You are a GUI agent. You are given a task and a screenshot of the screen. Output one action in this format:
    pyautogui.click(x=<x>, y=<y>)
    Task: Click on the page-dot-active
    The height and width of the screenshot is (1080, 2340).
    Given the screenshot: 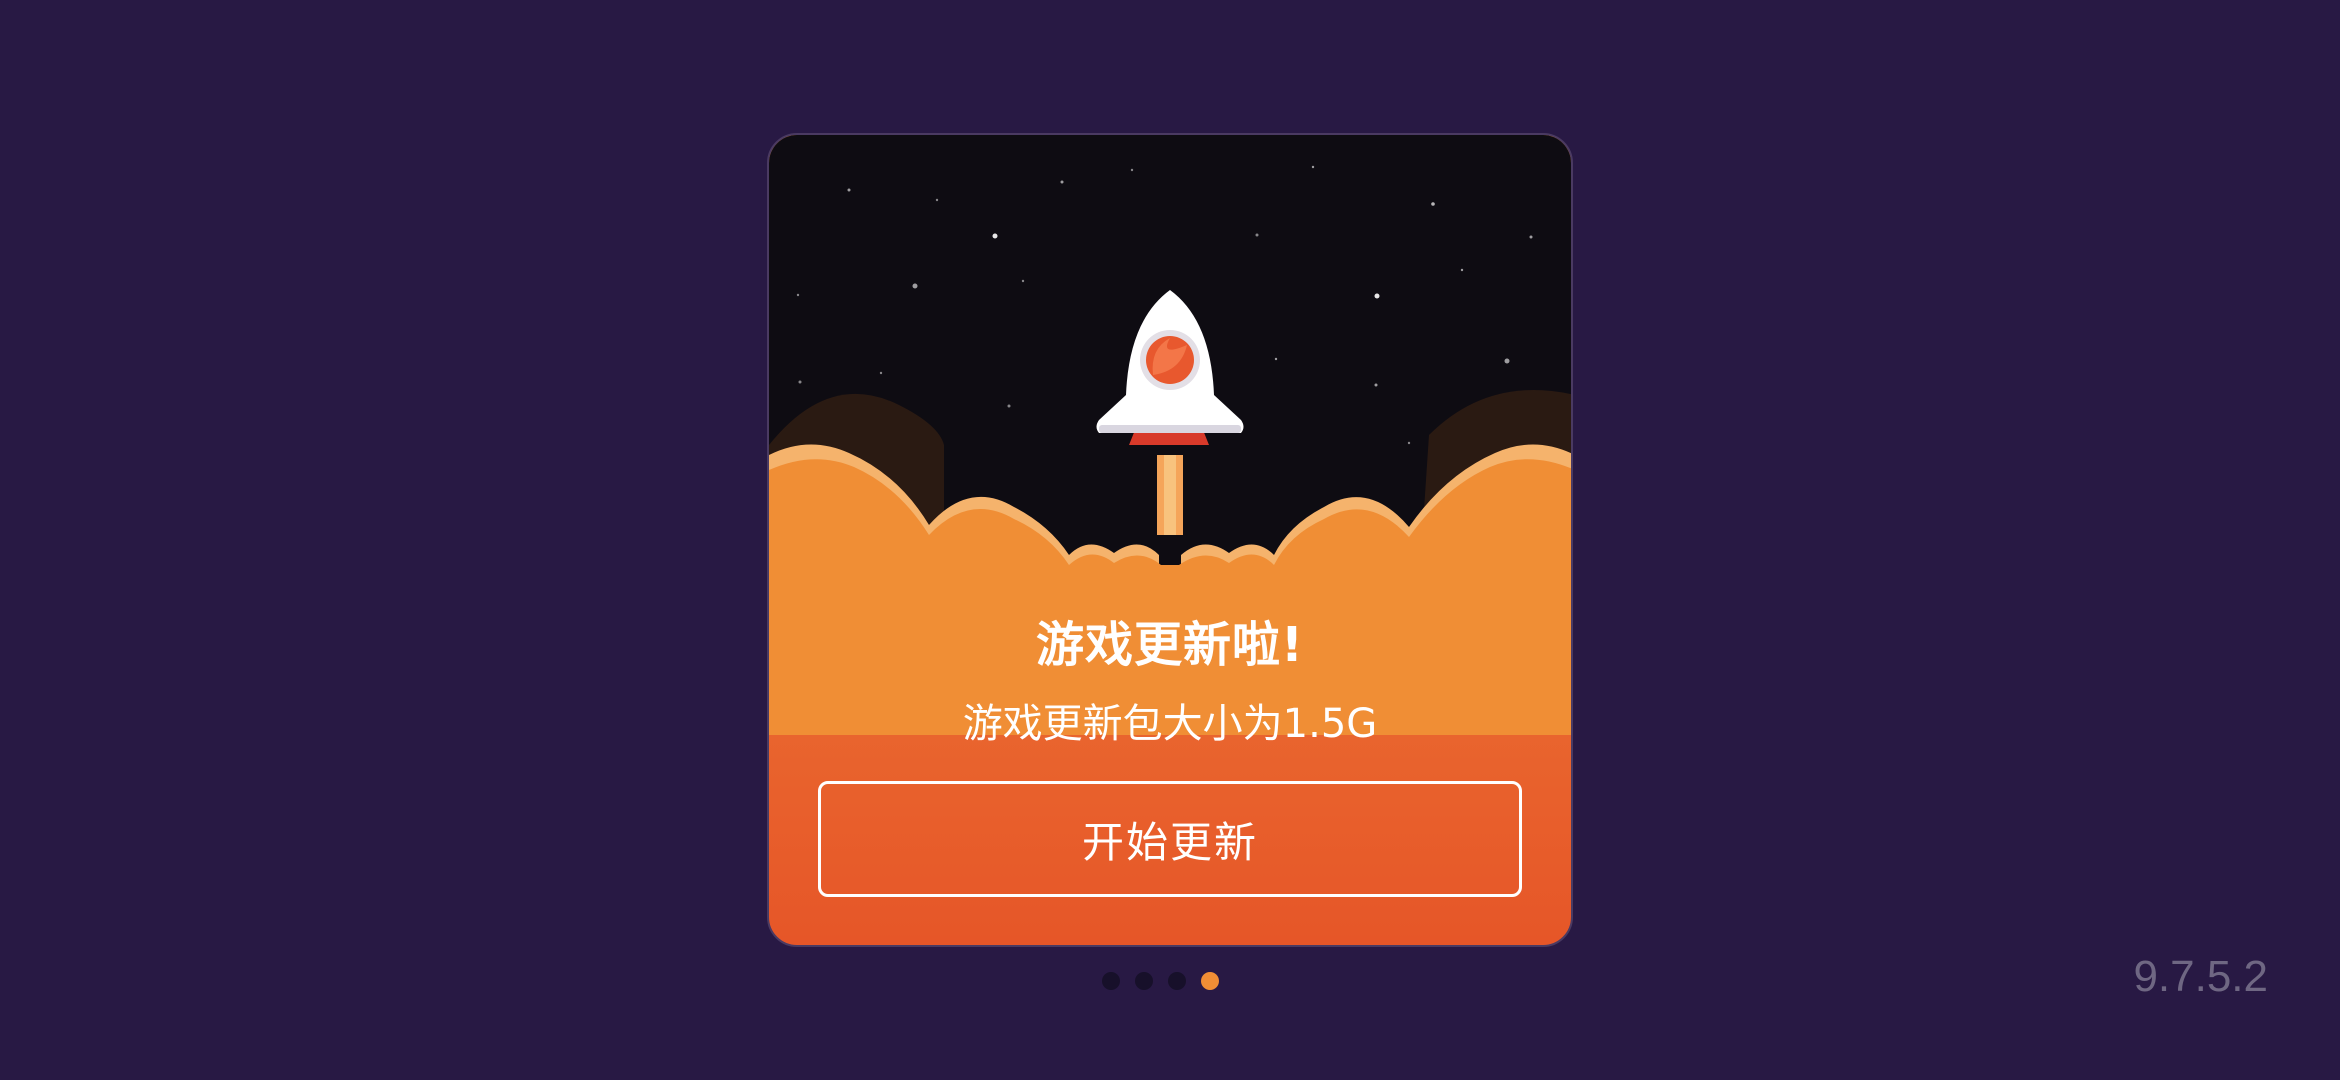 What is the action you would take?
    pyautogui.click(x=1210, y=981)
    